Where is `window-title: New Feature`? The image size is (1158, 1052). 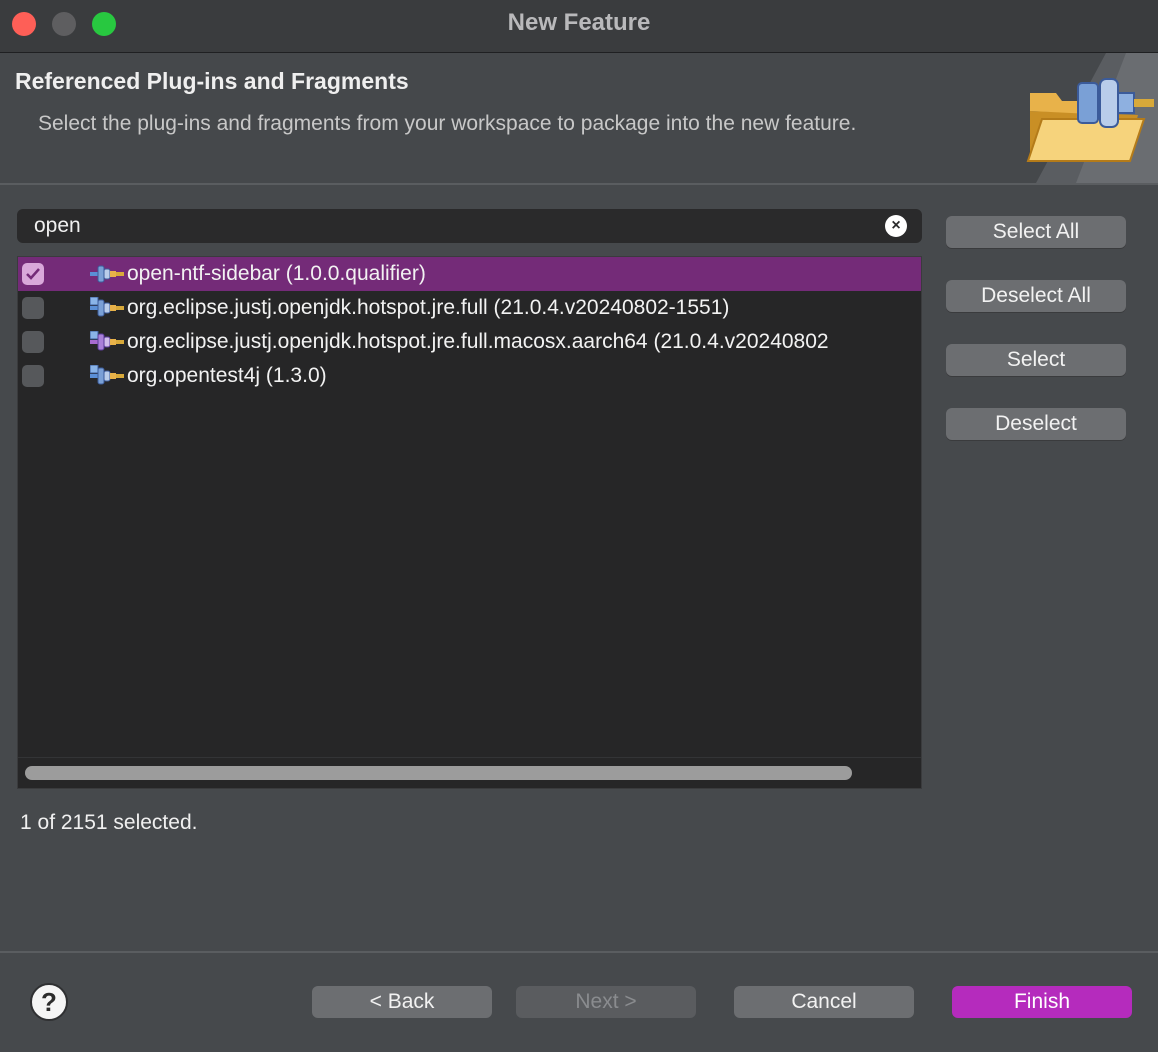 window-title: New Feature is located at coordinates (579, 22).